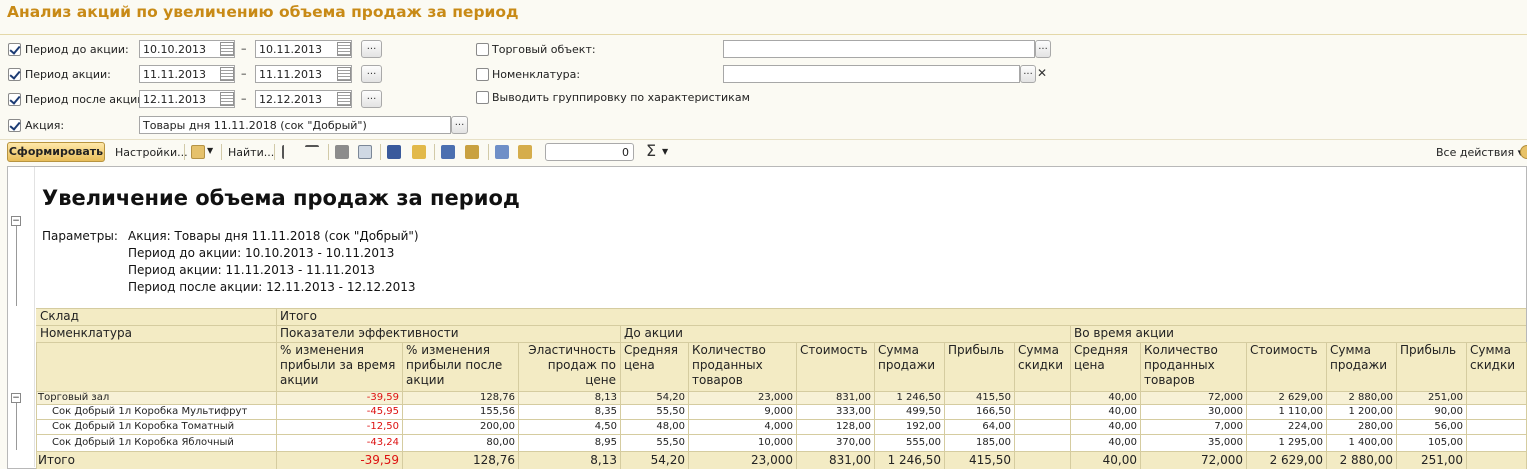 The width and height of the screenshot is (1527, 469). What do you see at coordinates (448, 152) in the screenshot?
I see `copy-table-icon` at bounding box center [448, 152].